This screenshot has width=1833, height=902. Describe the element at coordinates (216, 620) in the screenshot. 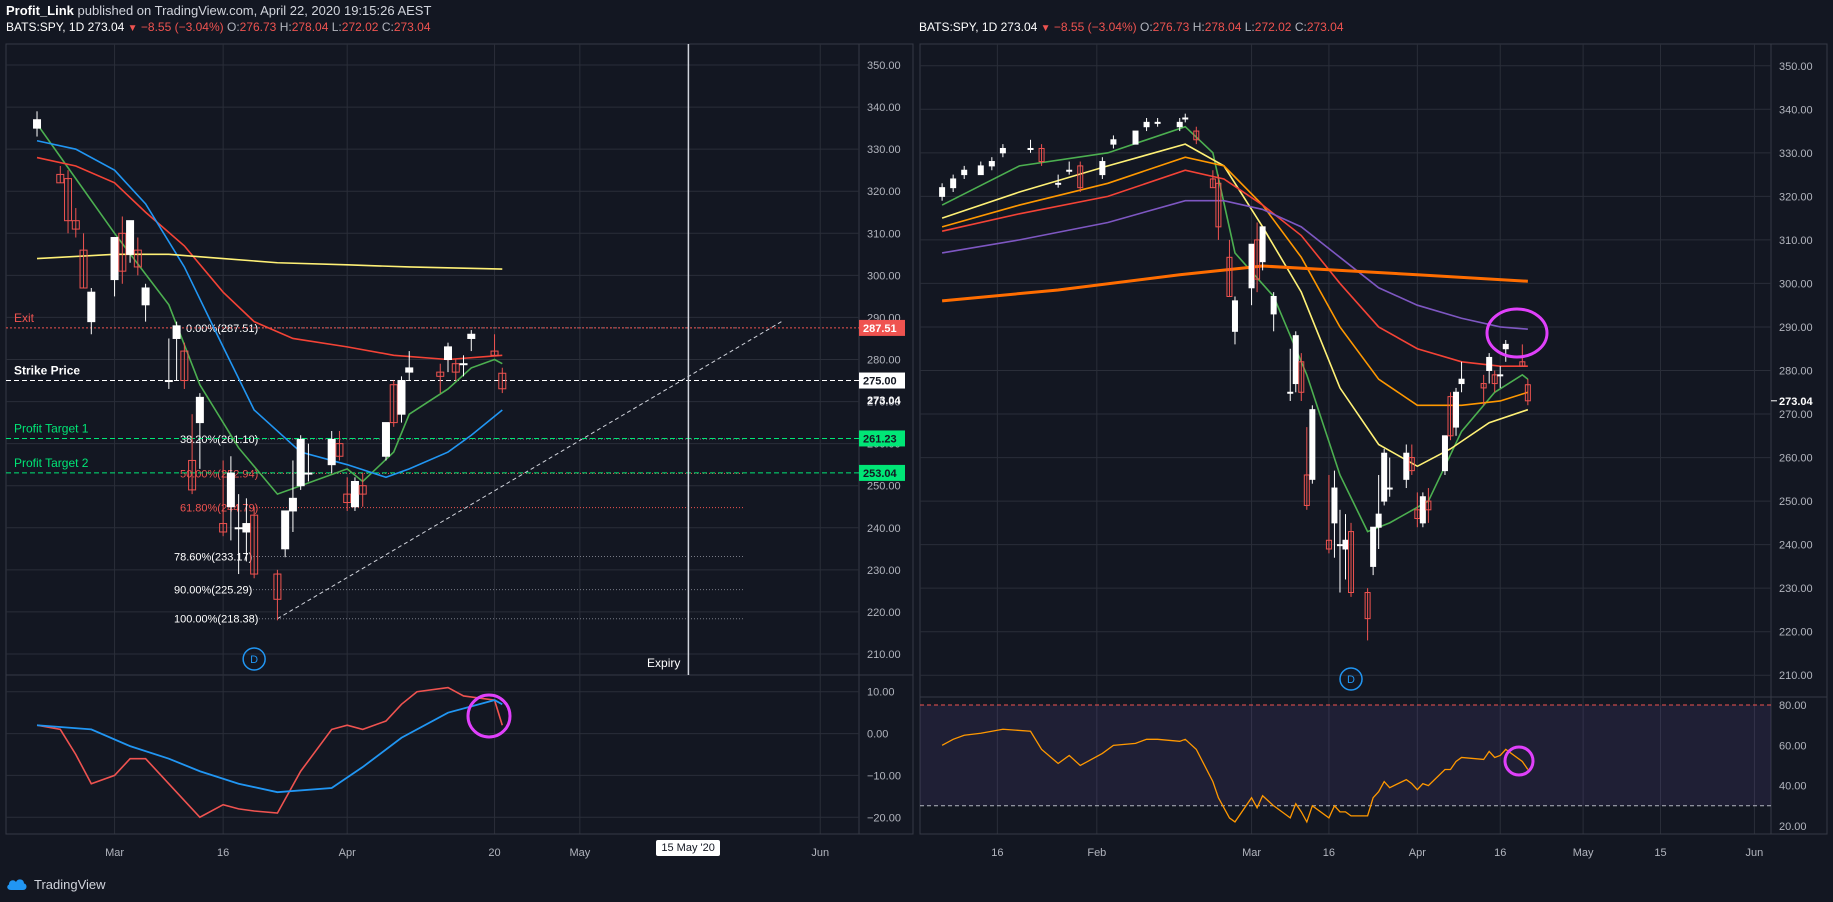

I see `fib-level-label: 100.00%(218.38)` at that location.